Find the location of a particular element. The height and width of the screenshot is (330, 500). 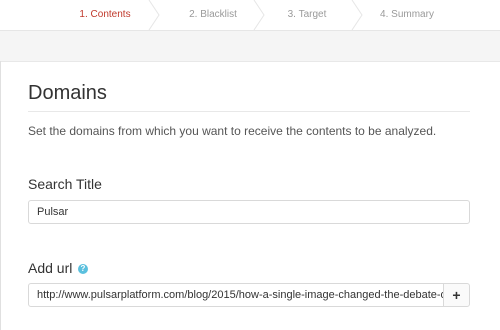

question-circle-icon: ? is located at coordinates (83, 269).